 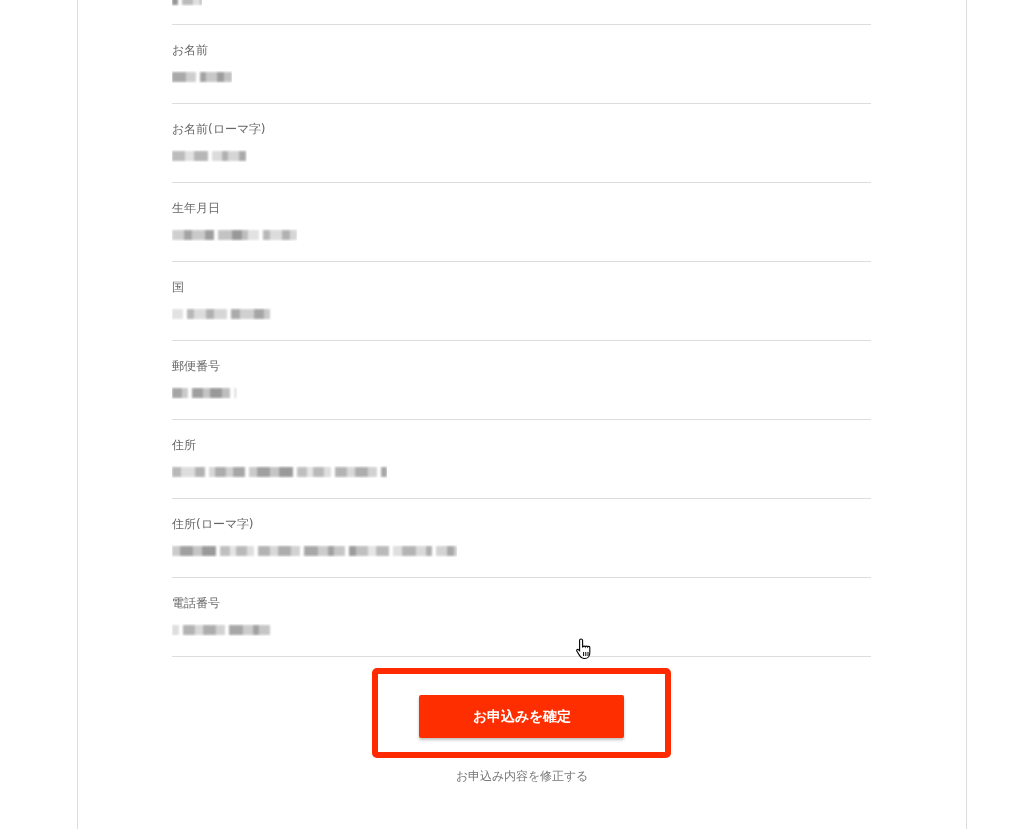 What do you see at coordinates (196, 603) in the screenshot?
I see `field-label: 電話番号` at bounding box center [196, 603].